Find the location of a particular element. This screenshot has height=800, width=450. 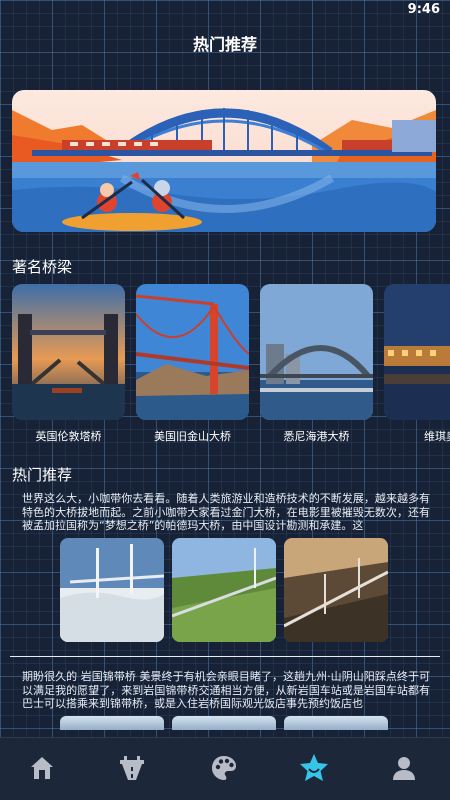

tower-bridge-photo is located at coordinates (68, 352).